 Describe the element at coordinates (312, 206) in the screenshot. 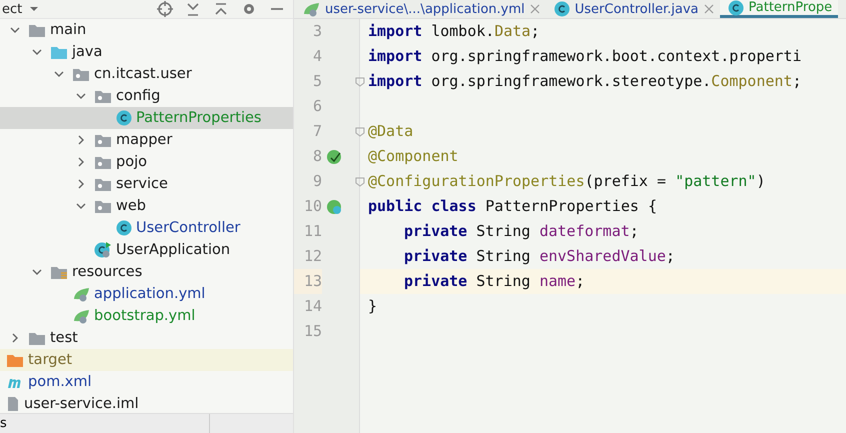

I see `line-number: 10` at that location.